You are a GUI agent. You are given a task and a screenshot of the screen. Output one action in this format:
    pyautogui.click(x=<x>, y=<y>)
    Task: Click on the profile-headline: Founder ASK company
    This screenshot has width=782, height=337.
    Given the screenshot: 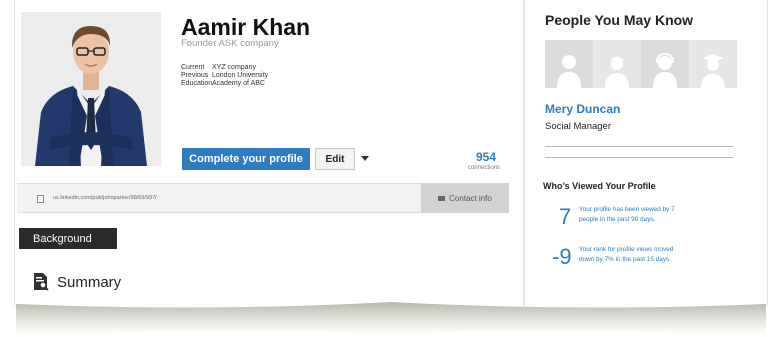 What is the action you would take?
    pyautogui.click(x=230, y=43)
    